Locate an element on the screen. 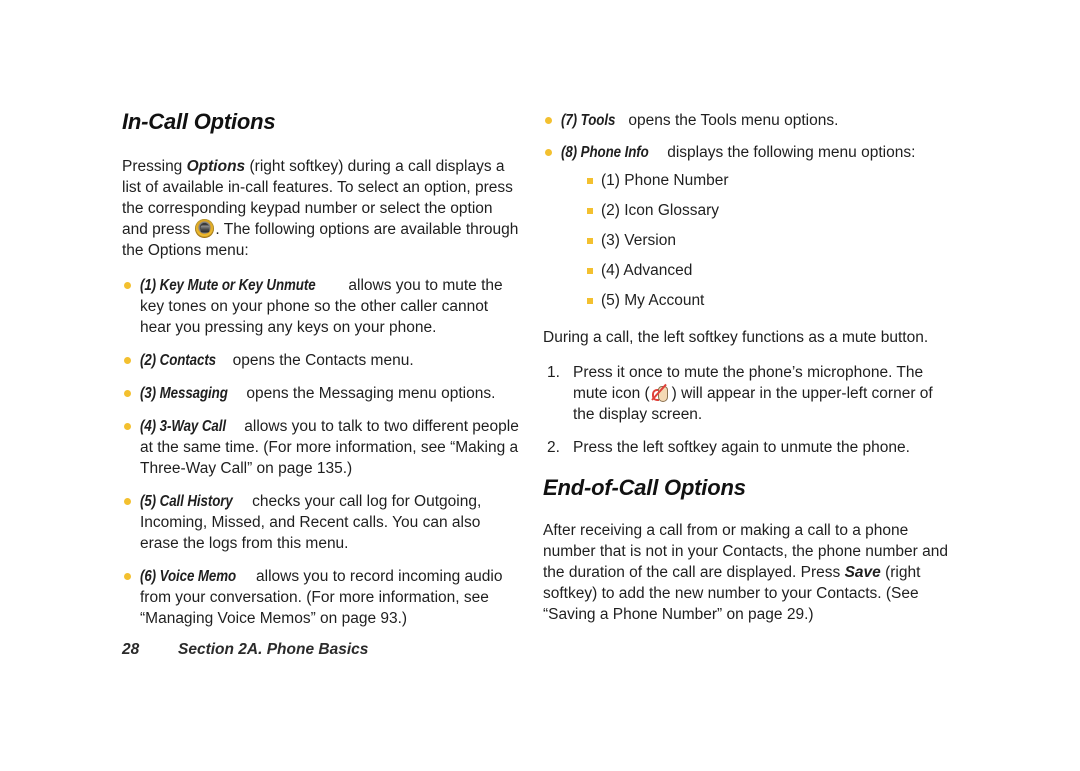  option-term: (5) Call History is located at coordinates (186, 502).